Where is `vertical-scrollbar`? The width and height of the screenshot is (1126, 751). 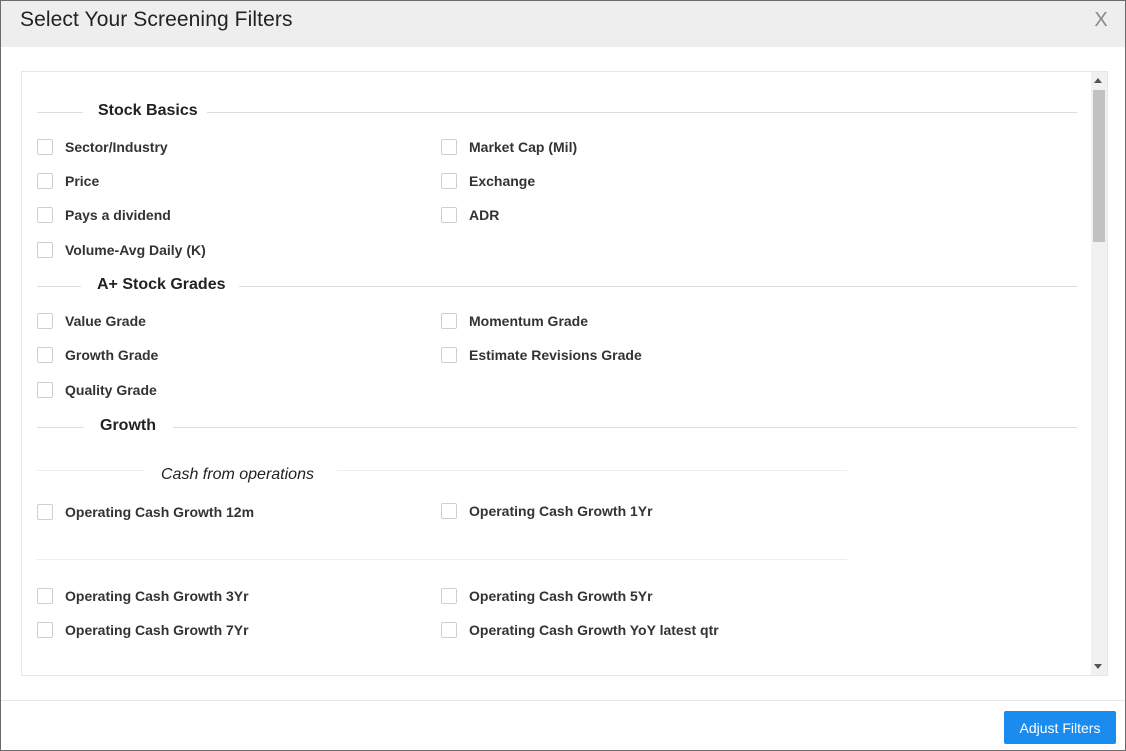 vertical-scrollbar is located at coordinates (1099, 373).